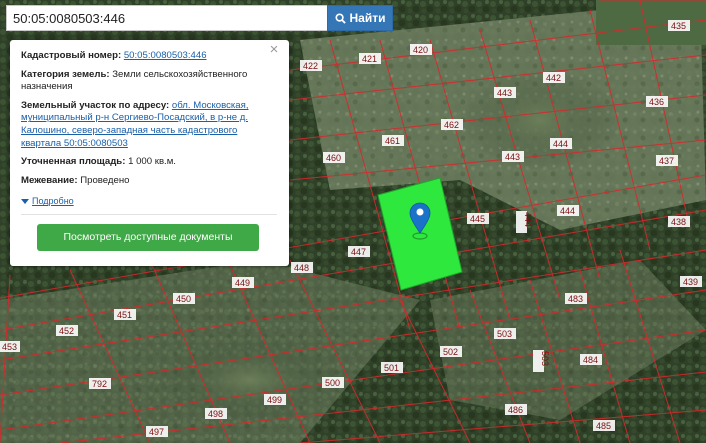 The height and width of the screenshot is (443, 706). I want to click on svg-text: 485, so click(603, 426).